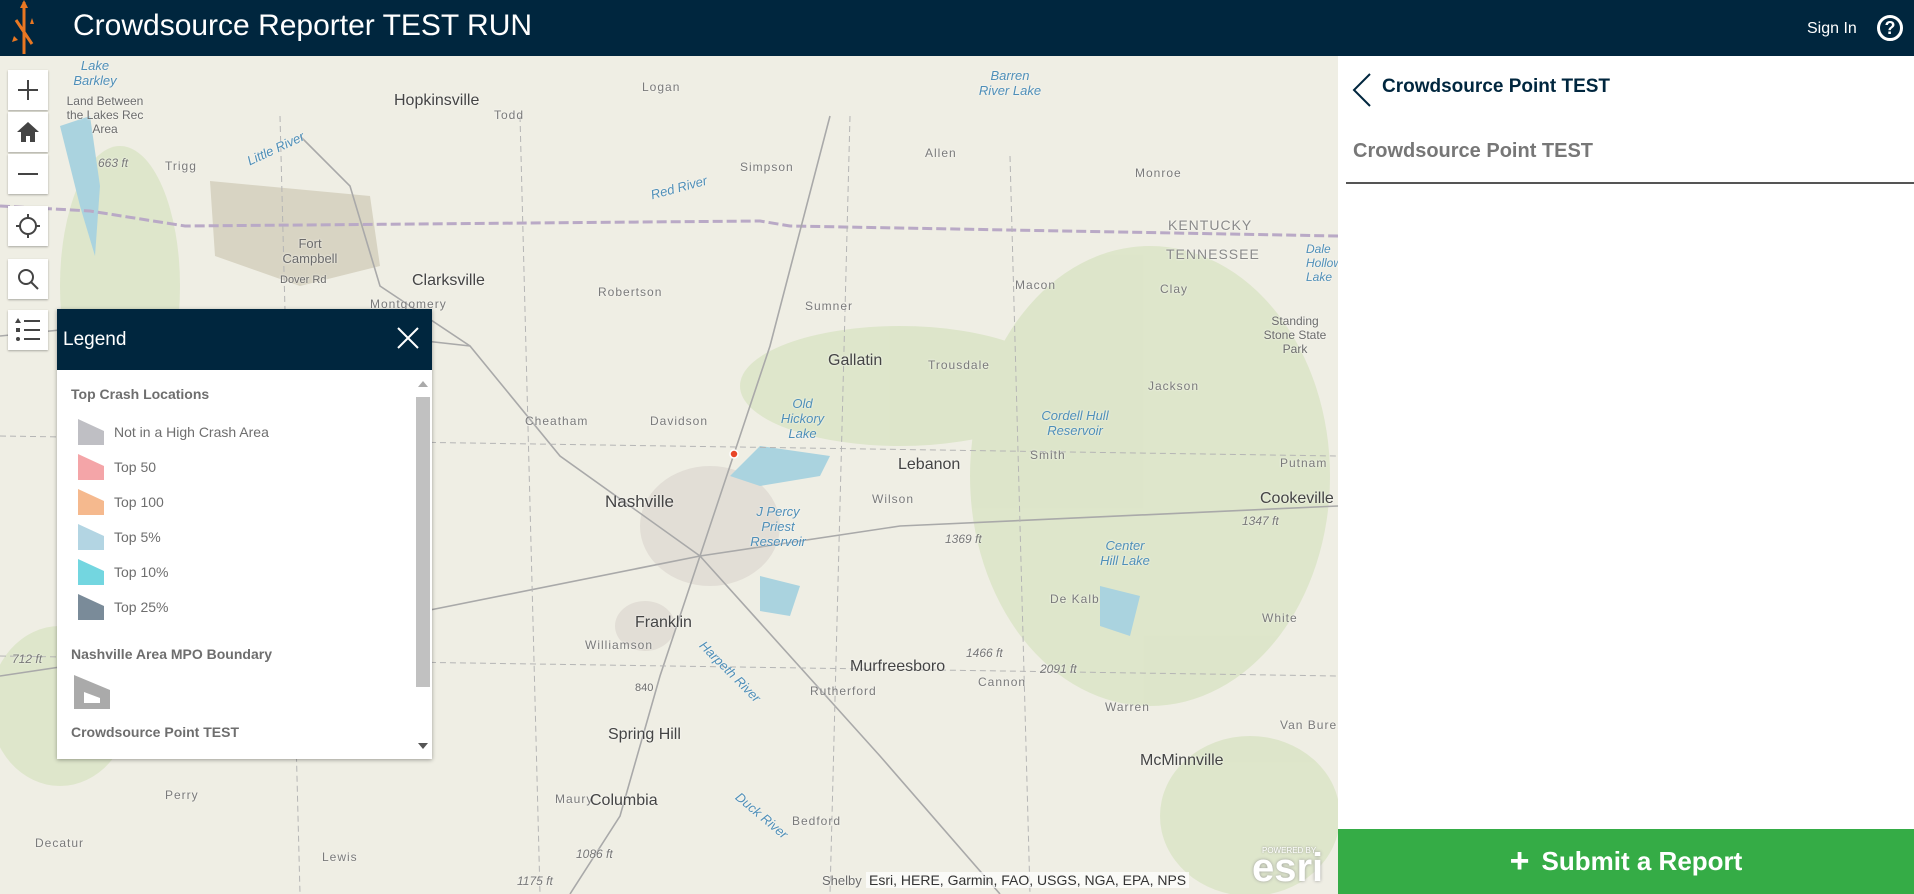 The image size is (1914, 894). I want to click on legend-item: Top 50, so click(241, 466).